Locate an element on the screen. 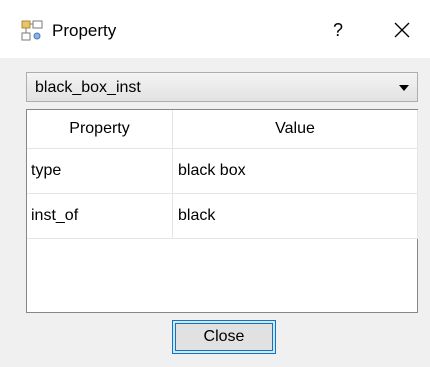 Image resolution: width=430 pixels, height=367 pixels. instance-select: black_box_inst is located at coordinates (222, 87).